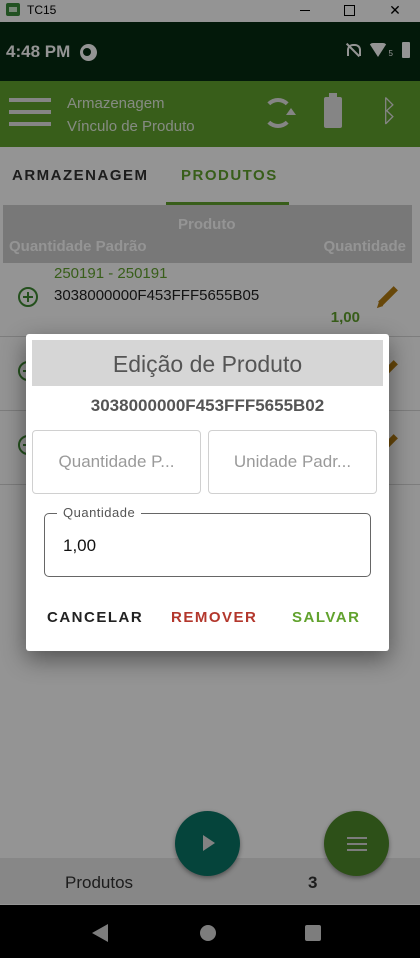  What do you see at coordinates (95, 617) in the screenshot?
I see `cancel-button: CANCELAR` at bounding box center [95, 617].